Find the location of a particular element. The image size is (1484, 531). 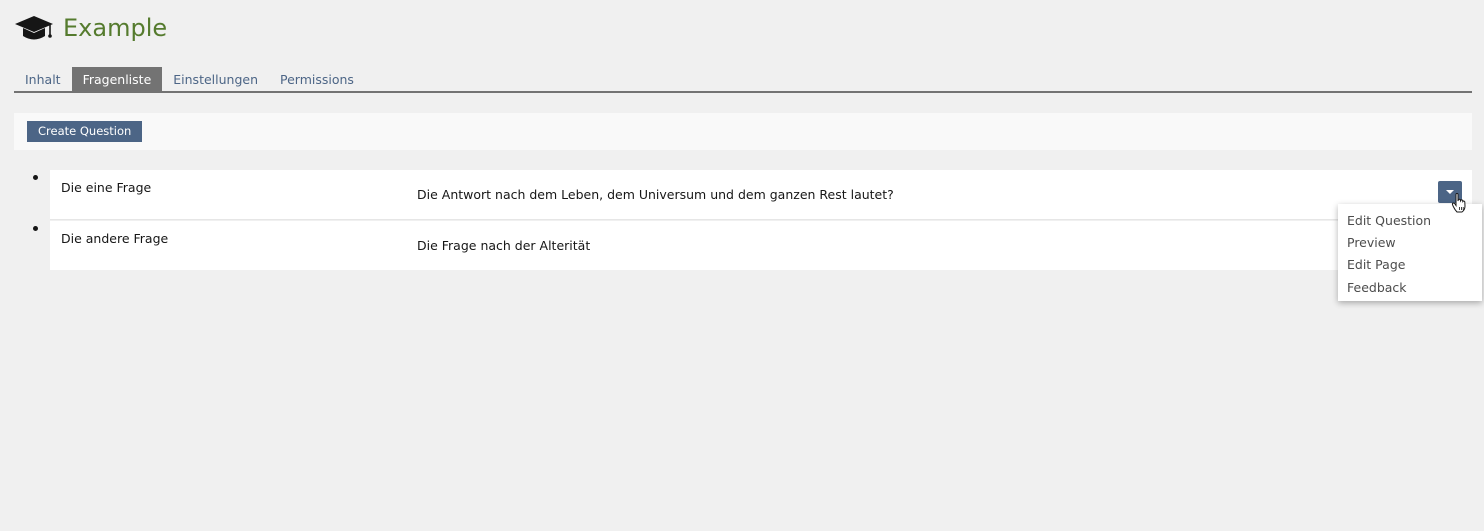

menu-item-feedback: Feedback is located at coordinates (1377, 287).